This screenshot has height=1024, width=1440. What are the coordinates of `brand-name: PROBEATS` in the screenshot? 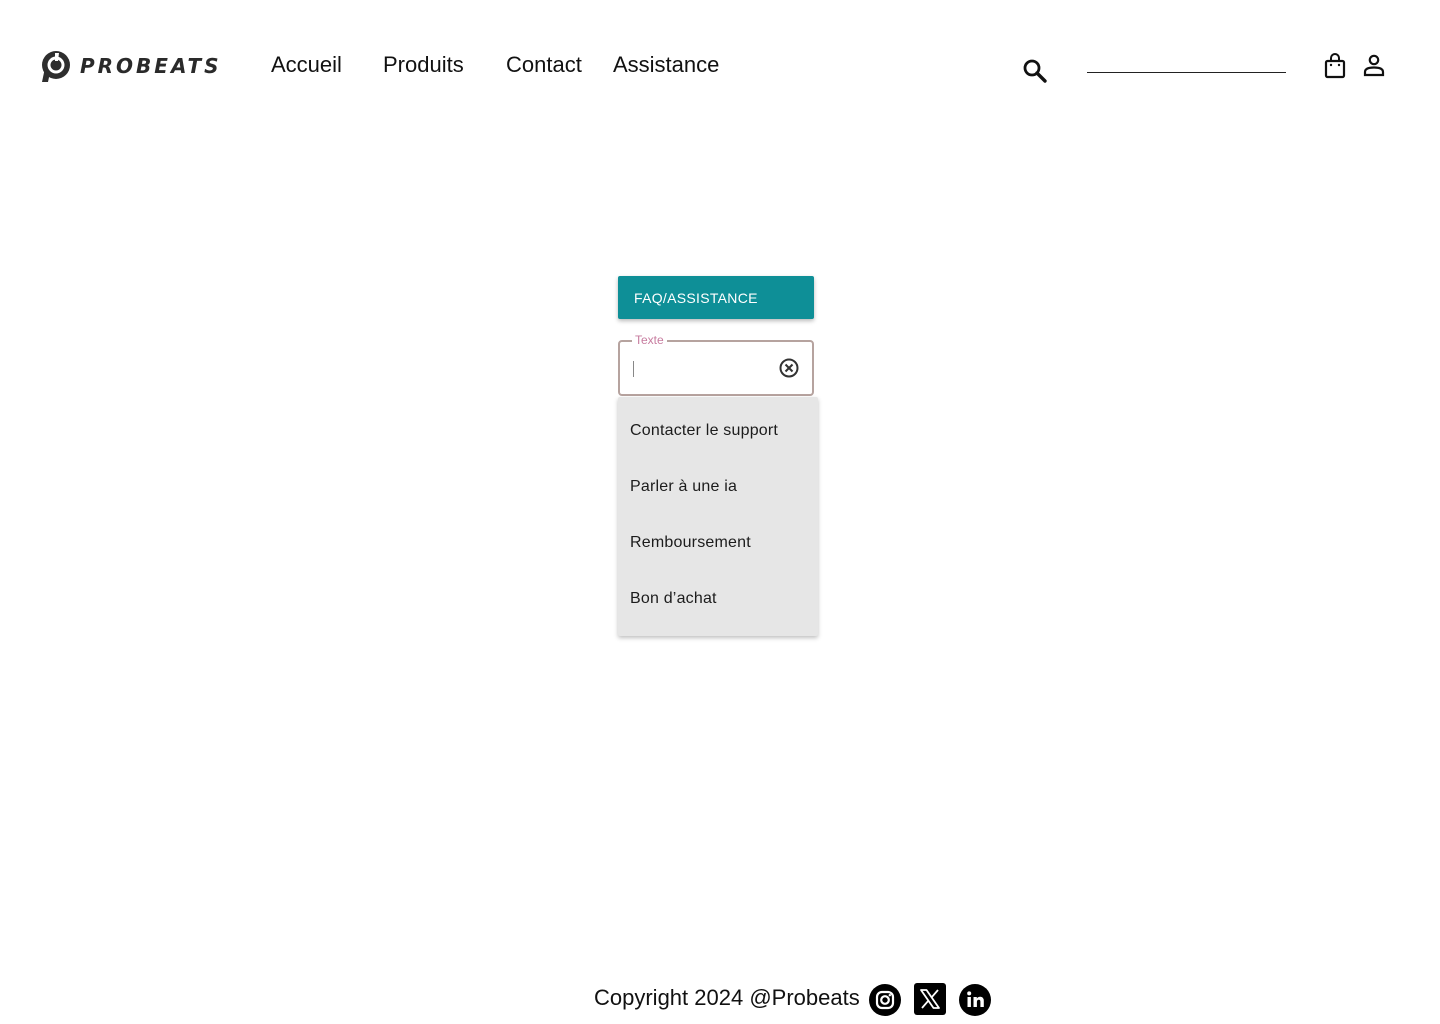 It's located at (151, 66).